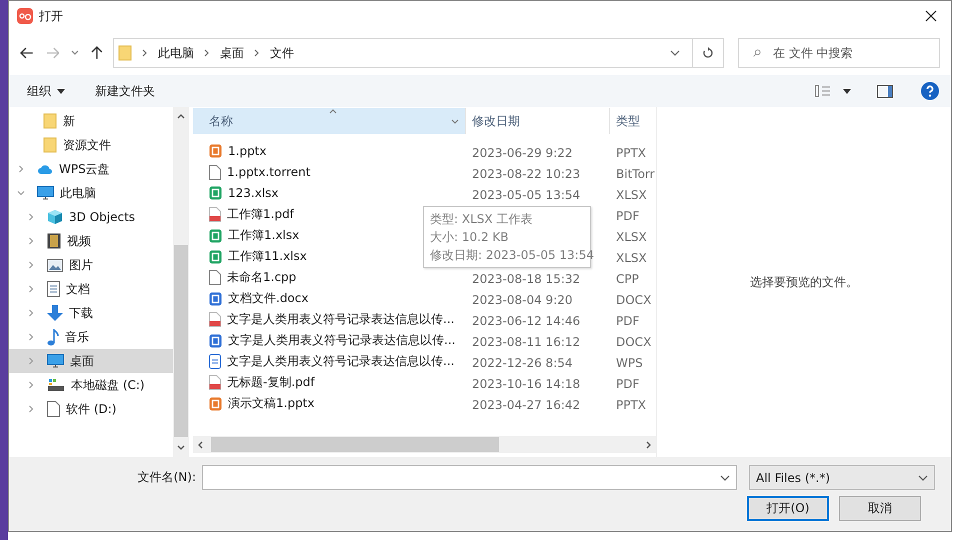 The width and height of the screenshot is (960, 540). What do you see at coordinates (91, 337) in the screenshot?
I see `nav-item: 音乐` at bounding box center [91, 337].